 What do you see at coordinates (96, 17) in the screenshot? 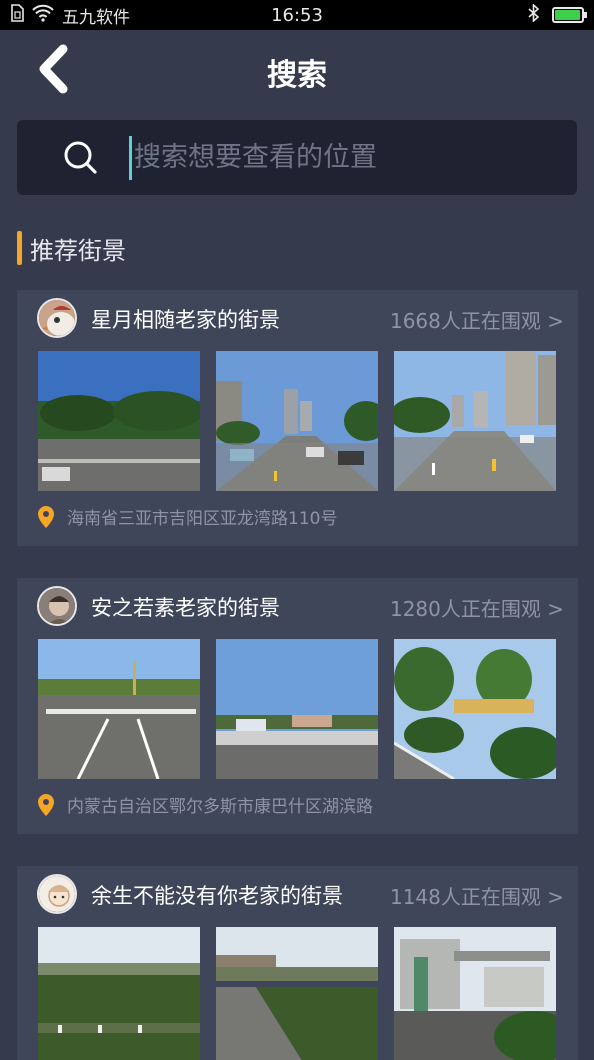
I see `carrier-label: 五九软件` at bounding box center [96, 17].